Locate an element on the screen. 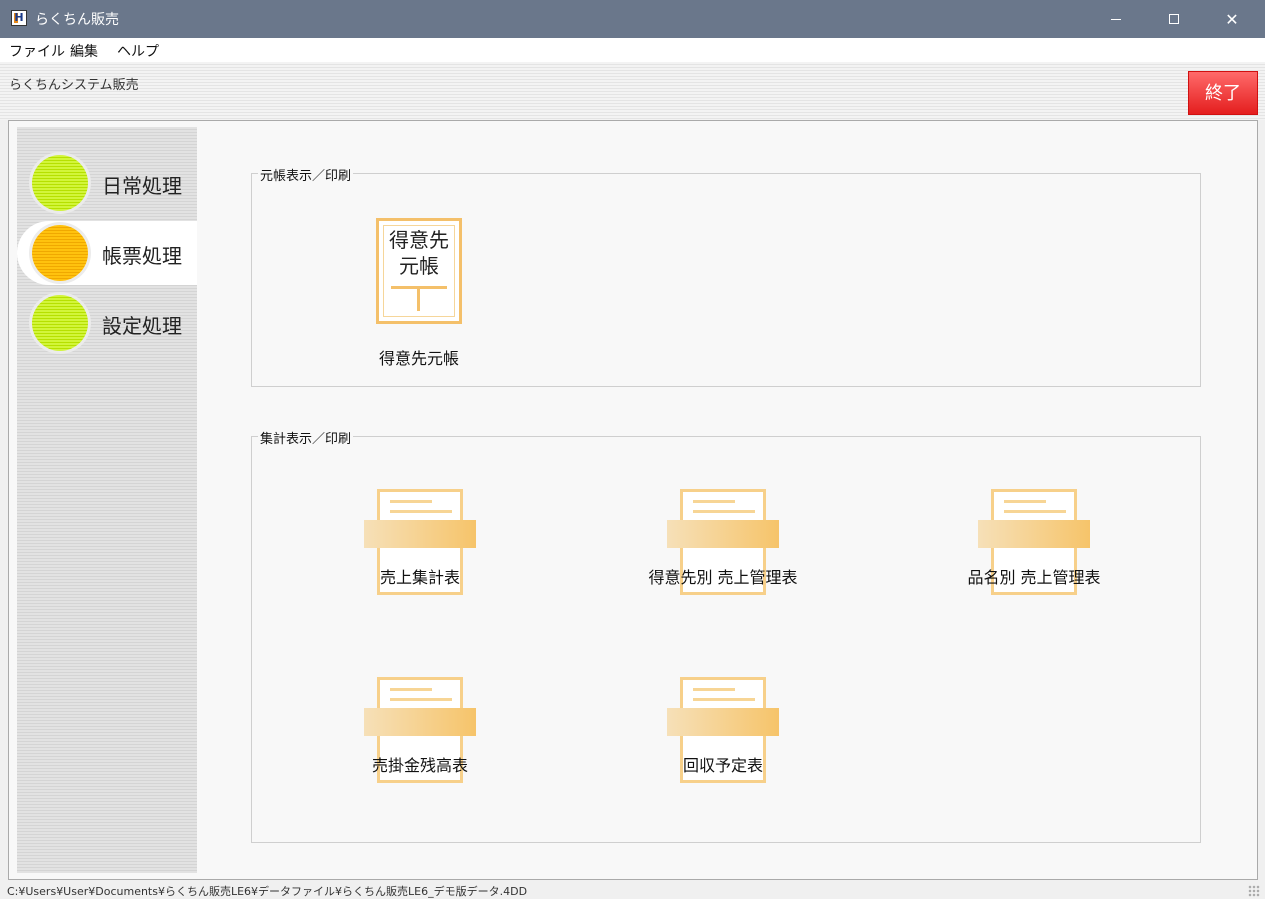 The width and height of the screenshot is (1265, 899). menu-help: ヘルプ is located at coordinates (138, 51).